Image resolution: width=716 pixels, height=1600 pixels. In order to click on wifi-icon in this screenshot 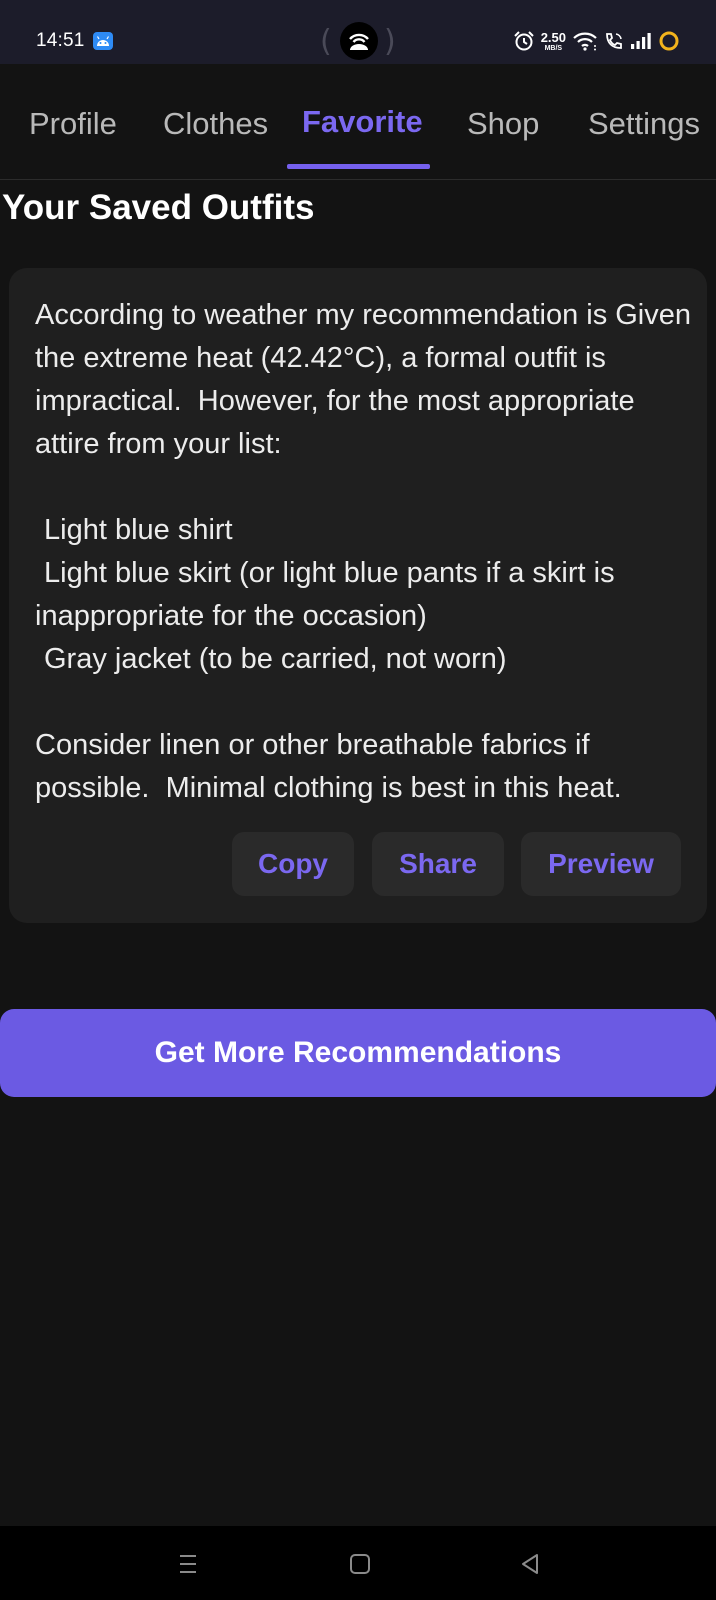, I will do `click(585, 41)`.